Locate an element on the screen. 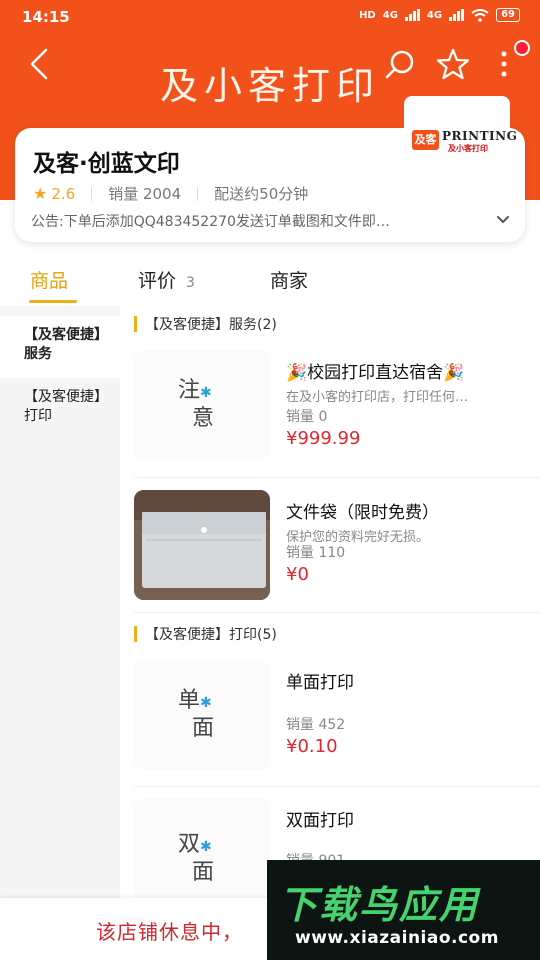 This screenshot has width=540, height=960. product-thumbnail is located at coordinates (202, 545).